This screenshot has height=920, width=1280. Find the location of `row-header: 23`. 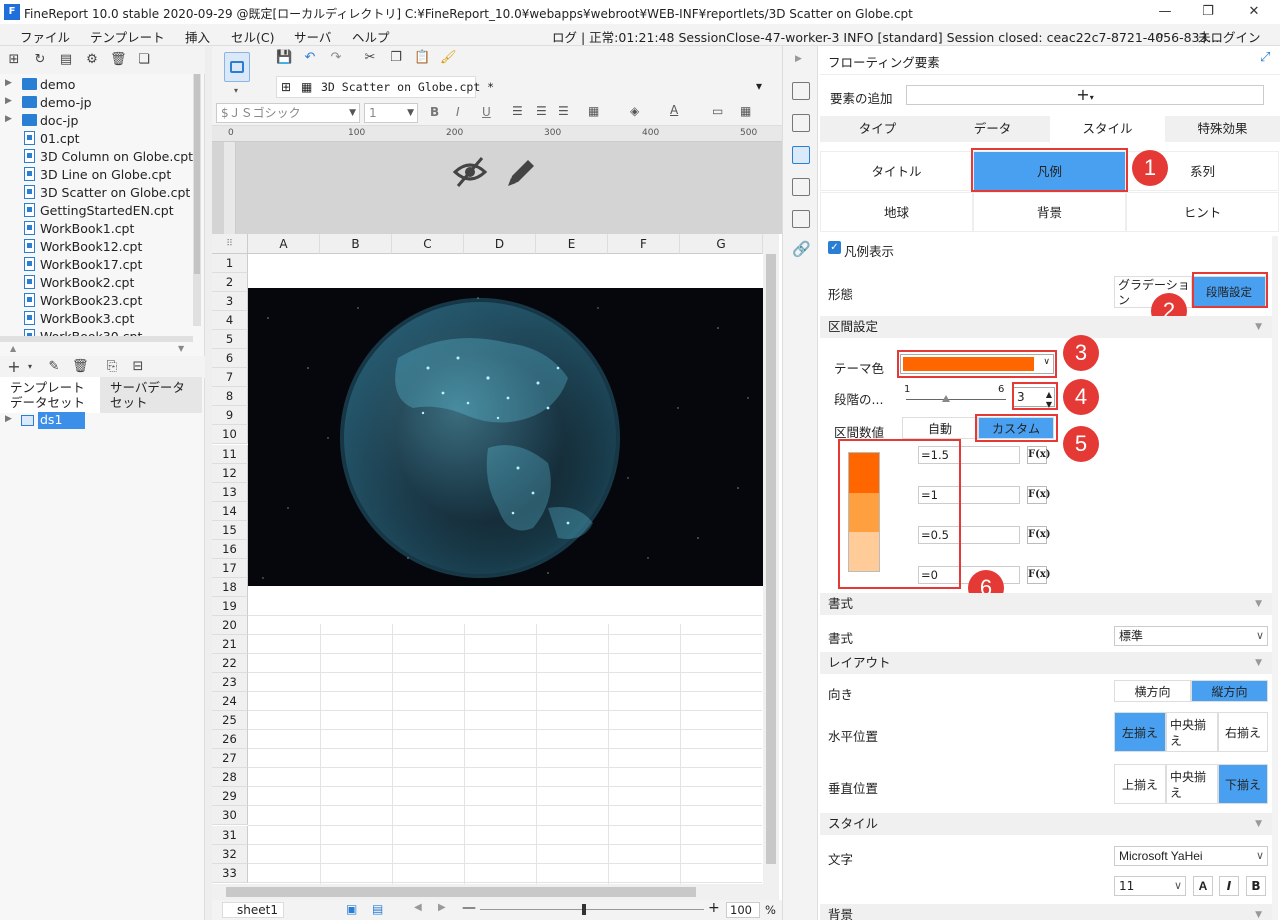

row-header: 23 is located at coordinates (230, 683).